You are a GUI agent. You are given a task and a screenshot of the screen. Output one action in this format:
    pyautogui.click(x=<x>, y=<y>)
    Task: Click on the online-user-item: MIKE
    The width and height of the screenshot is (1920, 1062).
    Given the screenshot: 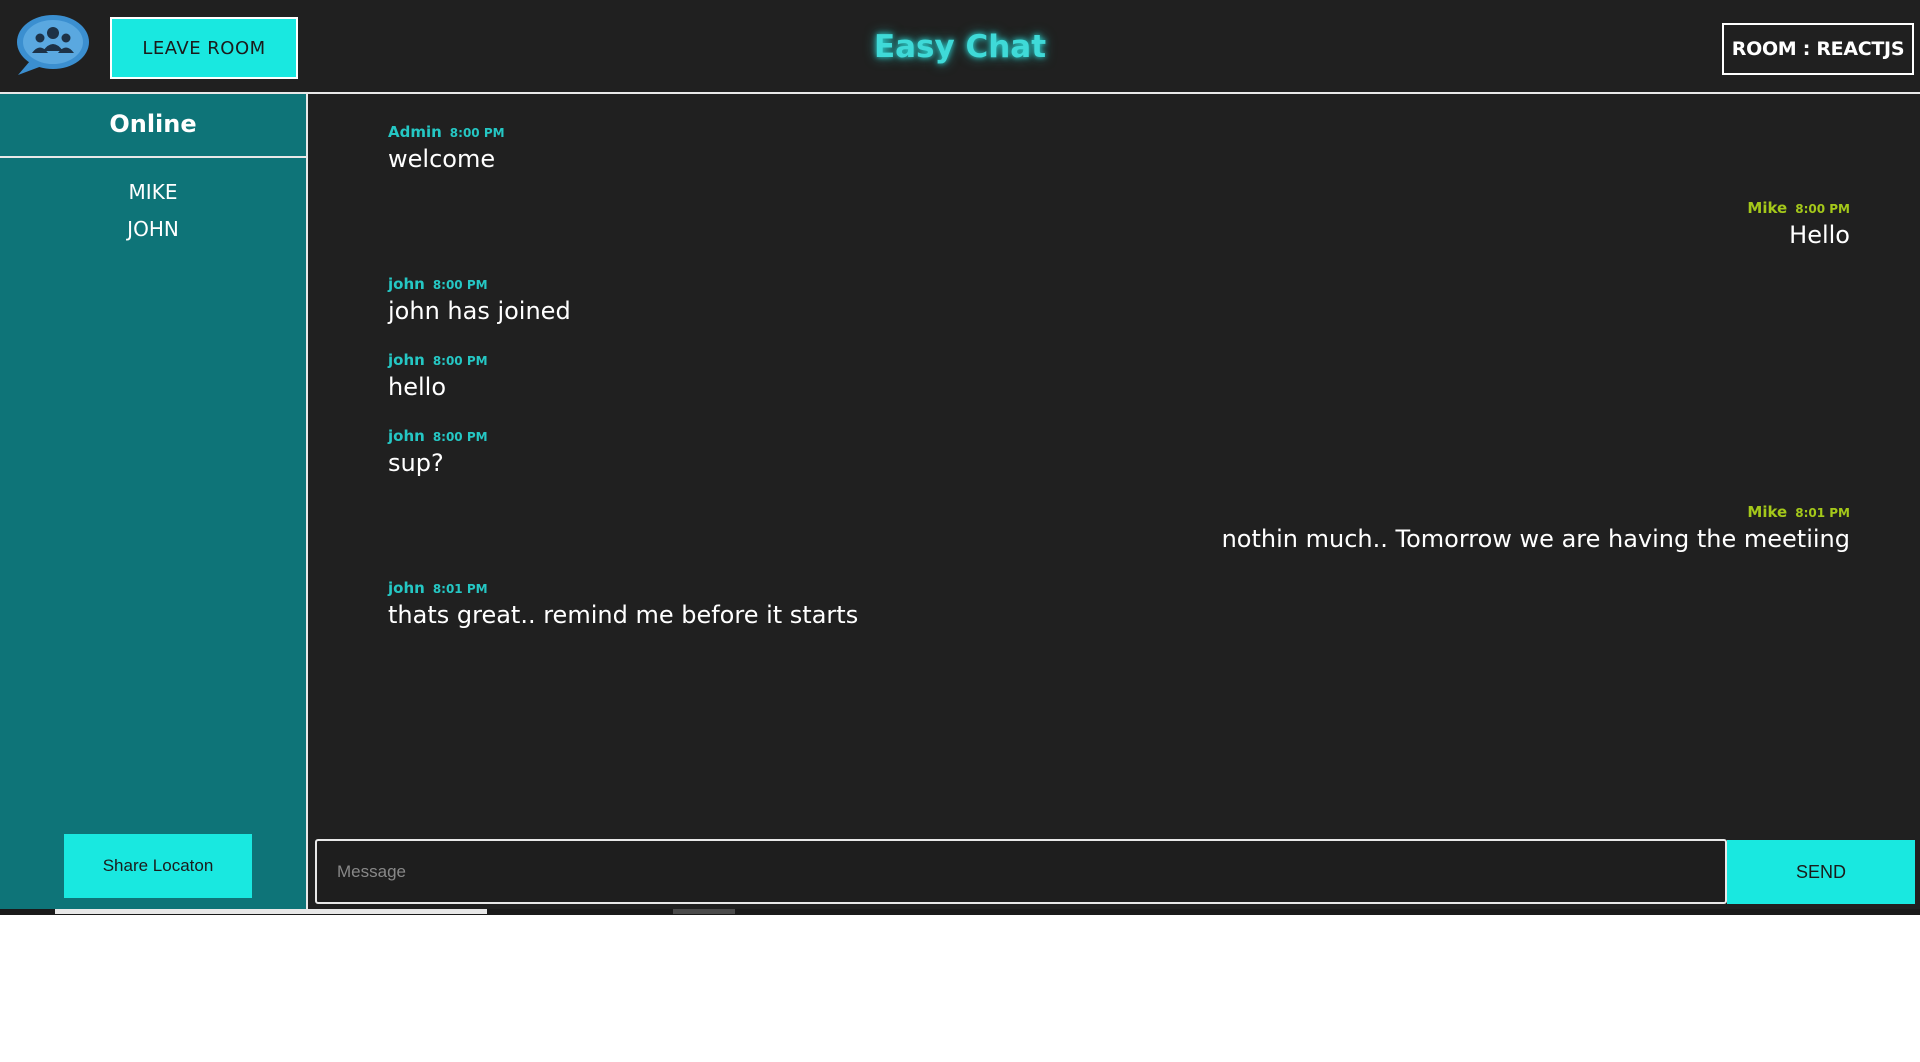 What is the action you would take?
    pyautogui.click(x=153, y=192)
    